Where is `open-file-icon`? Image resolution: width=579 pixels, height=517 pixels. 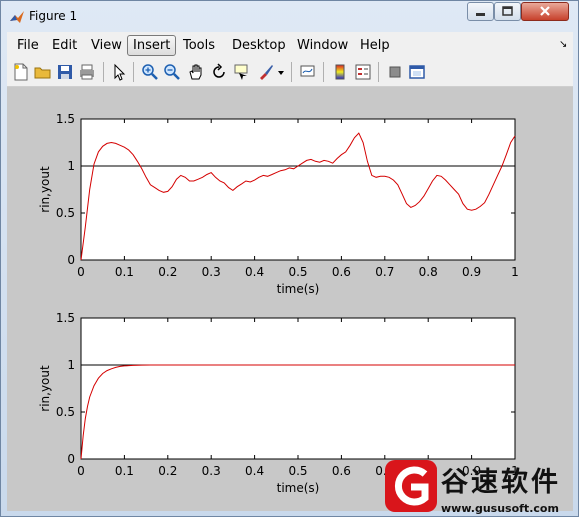 open-file-icon is located at coordinates (43, 72).